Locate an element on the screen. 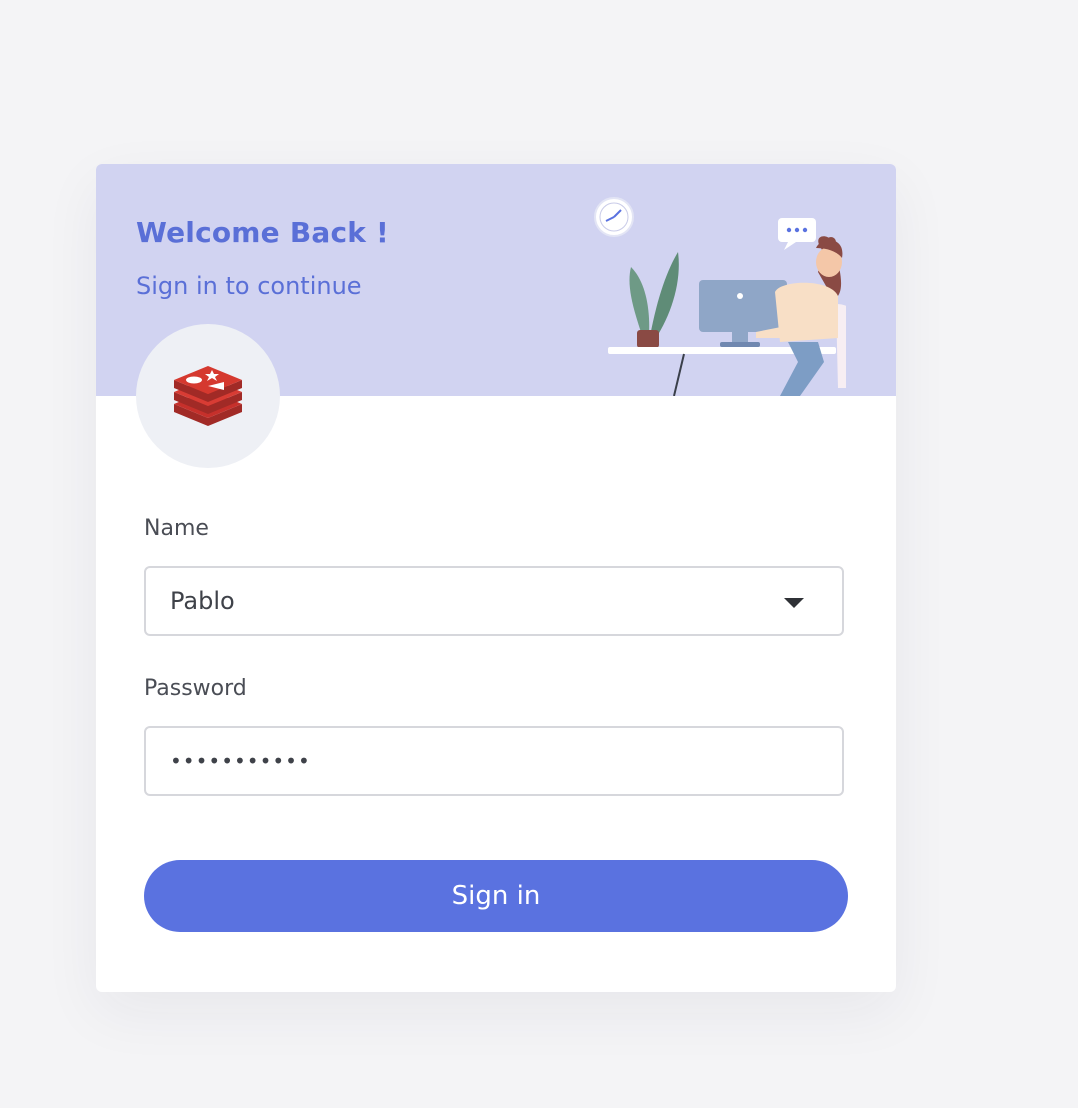  name-select-value: Pablo is located at coordinates (202, 601).